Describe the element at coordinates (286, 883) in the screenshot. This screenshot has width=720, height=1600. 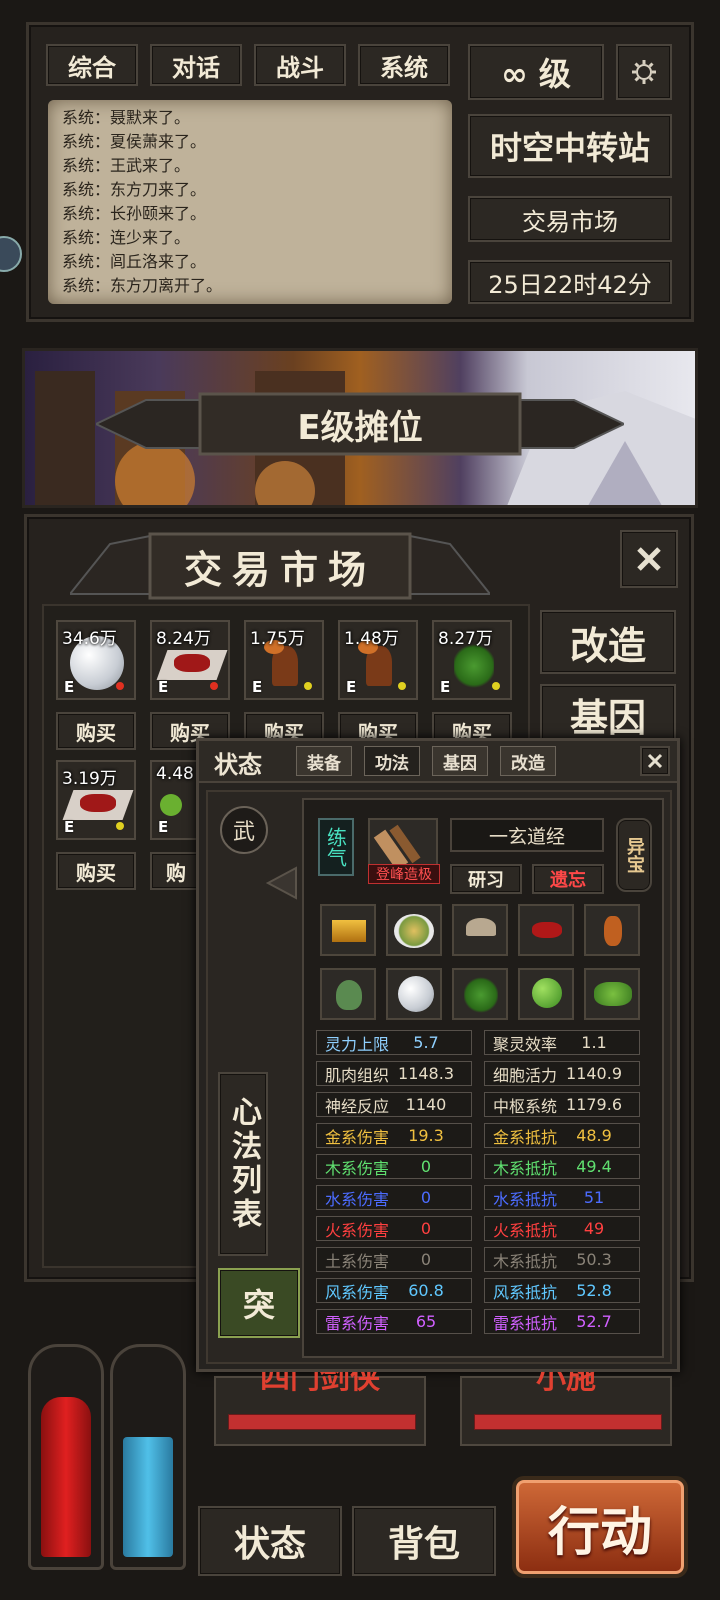
I see `arrow-left-icon` at that location.